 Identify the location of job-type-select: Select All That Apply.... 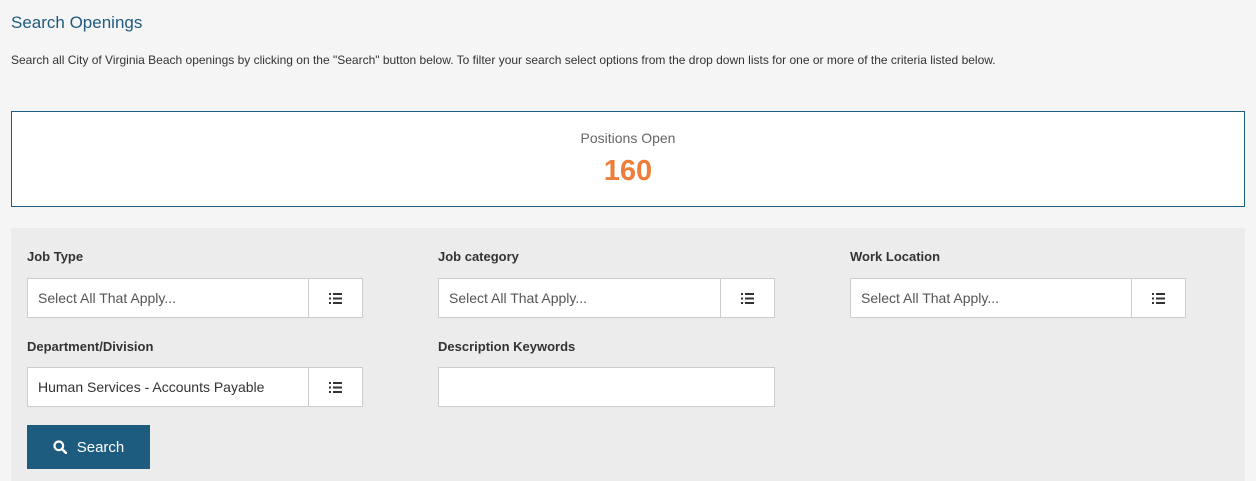
(195, 298).